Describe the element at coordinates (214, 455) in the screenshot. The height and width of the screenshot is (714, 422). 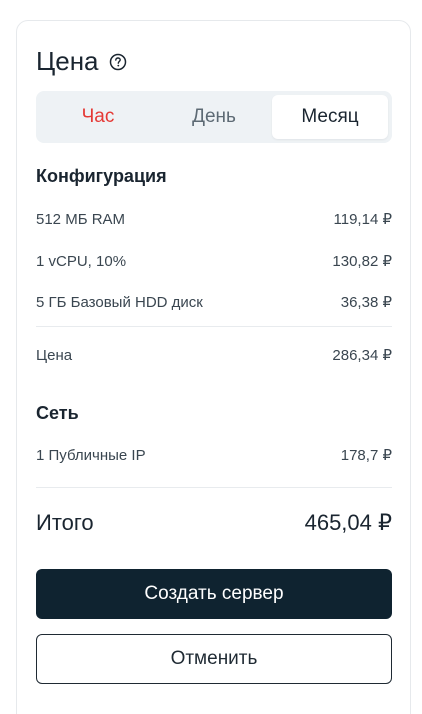
I see `network-row-ip: 1 Публичные IP 178,7 ₽` at that location.